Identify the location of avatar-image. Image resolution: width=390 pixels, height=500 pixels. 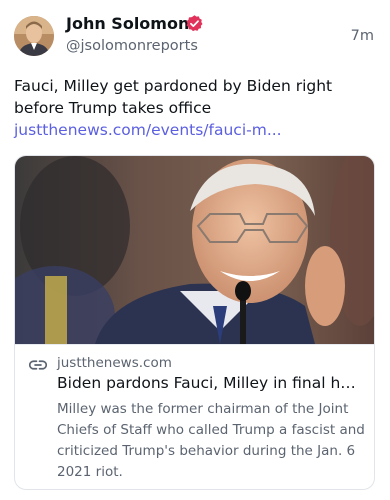
(34, 36).